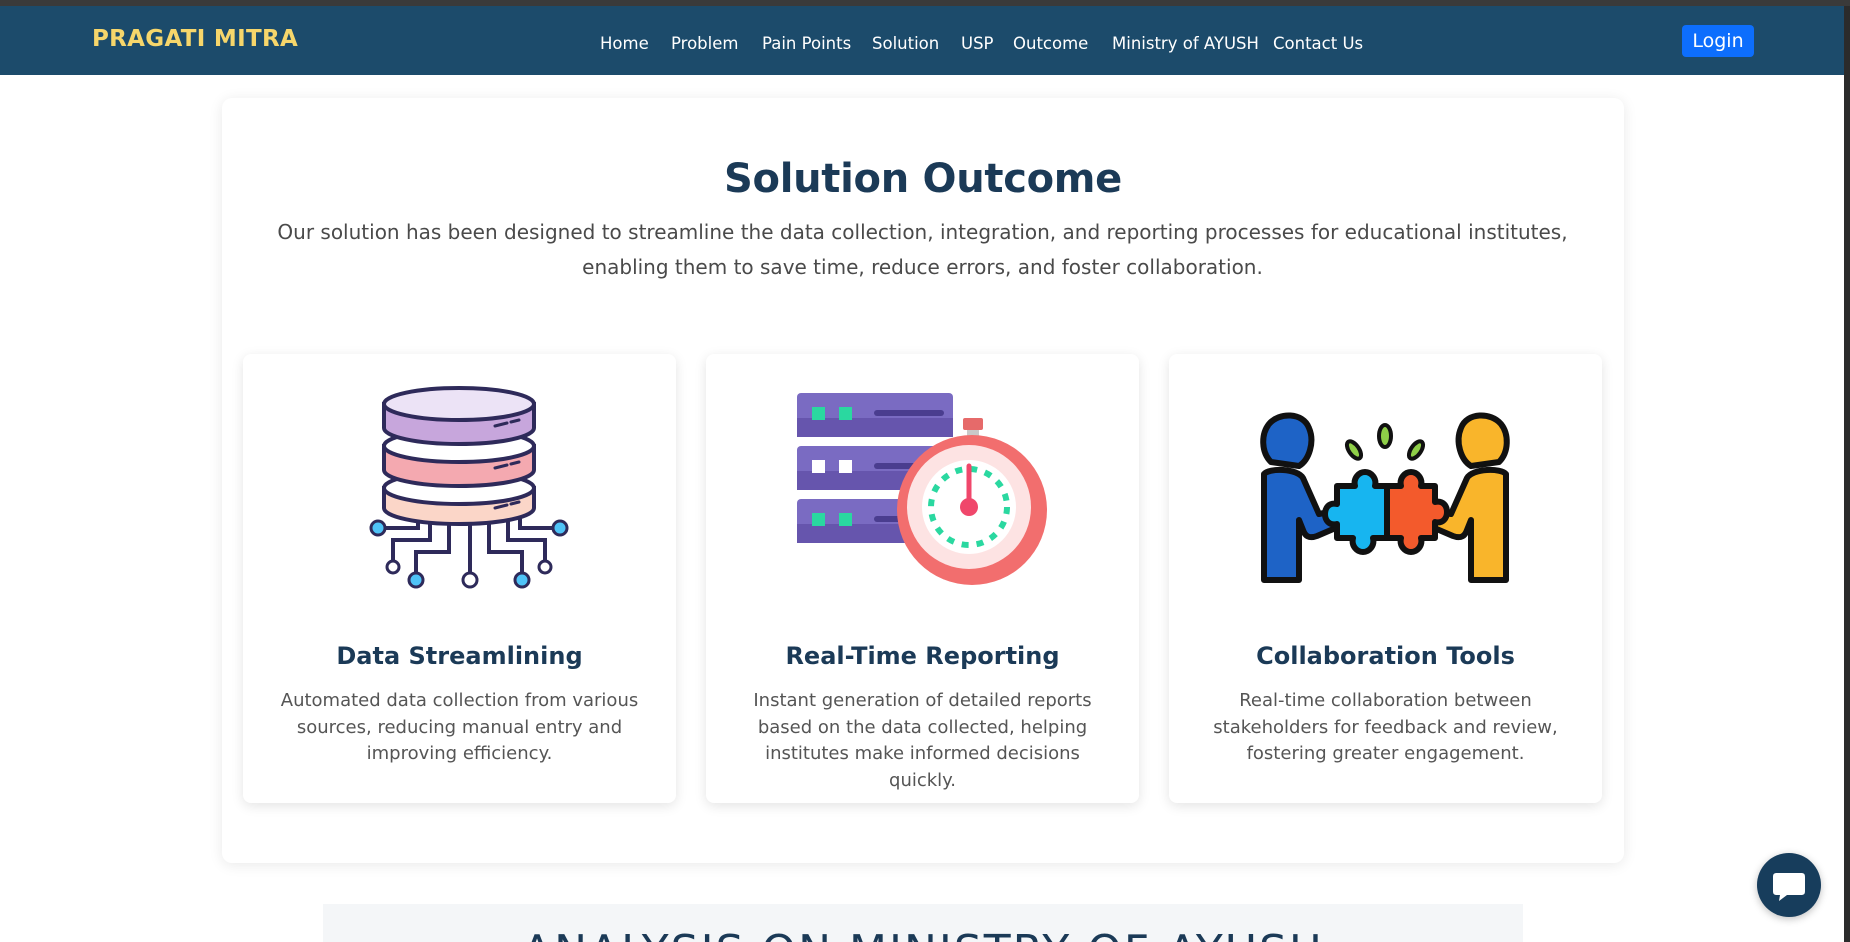  I want to click on card-title: Real-Time Reporting, so click(922, 656).